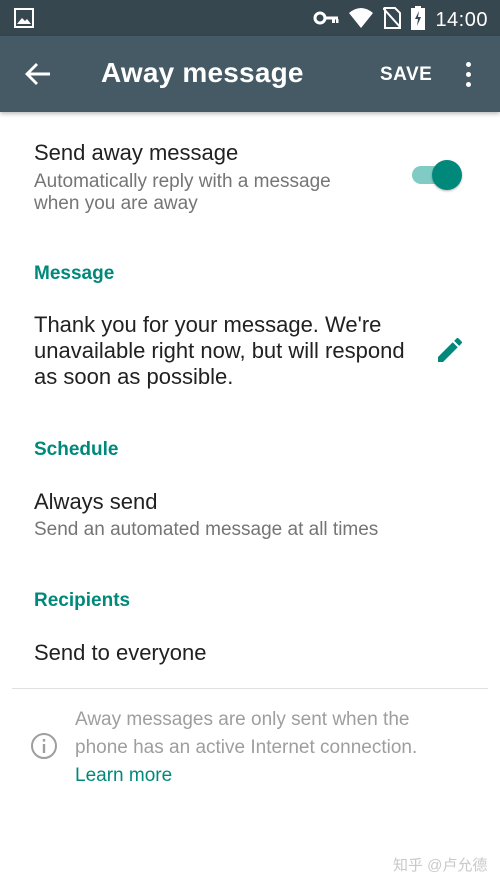 The image size is (500, 888). What do you see at coordinates (206, 529) in the screenshot?
I see `schedule-subtitle: Send an automated message at all times` at bounding box center [206, 529].